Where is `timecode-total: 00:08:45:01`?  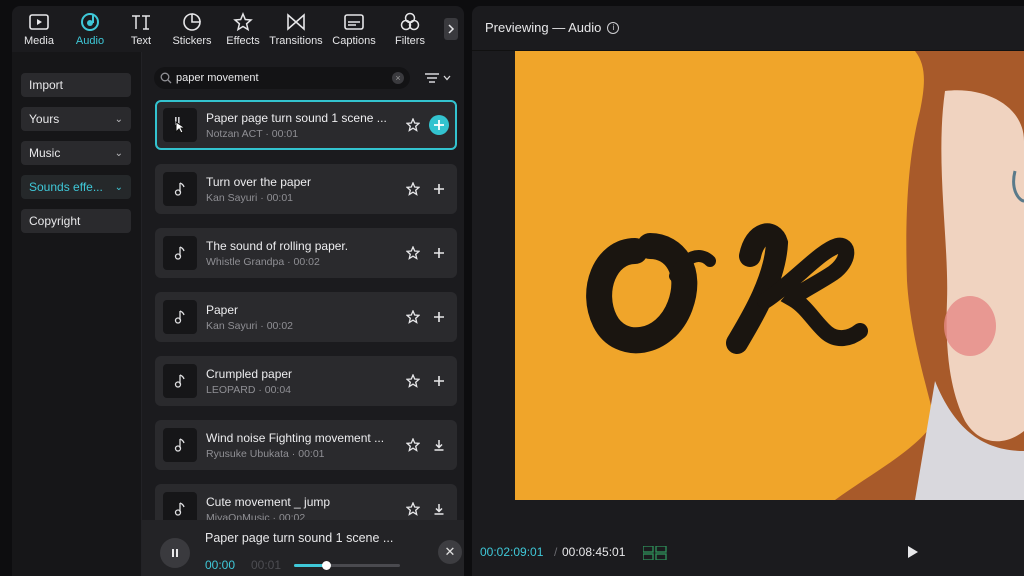
timecode-total: 00:08:45:01 is located at coordinates (594, 552).